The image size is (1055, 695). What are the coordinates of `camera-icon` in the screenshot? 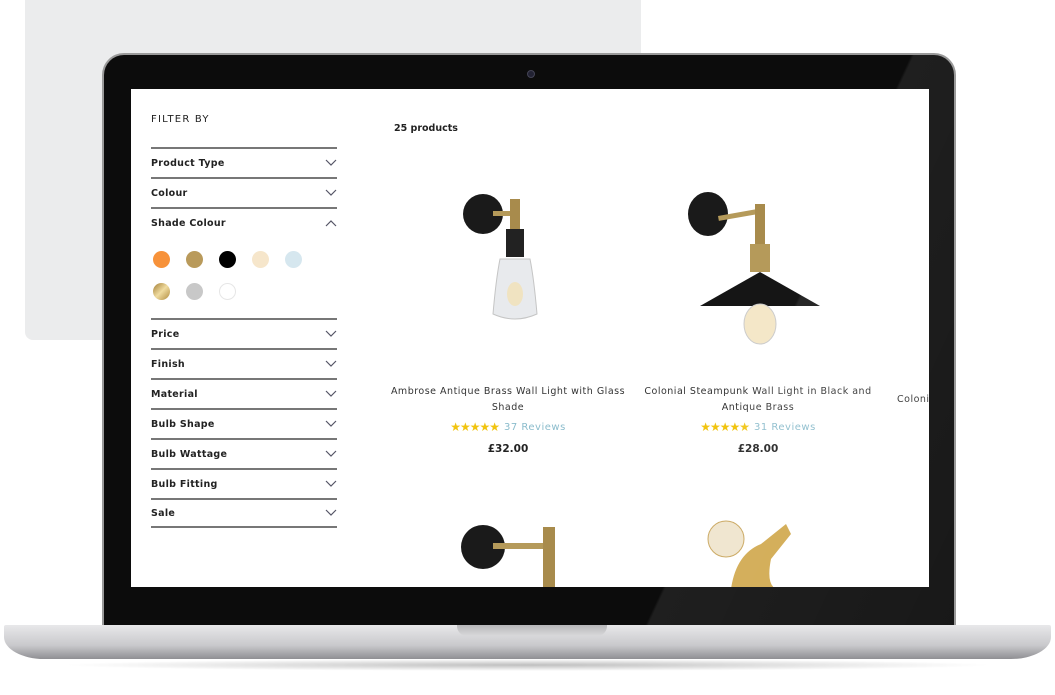 It's located at (531, 74).